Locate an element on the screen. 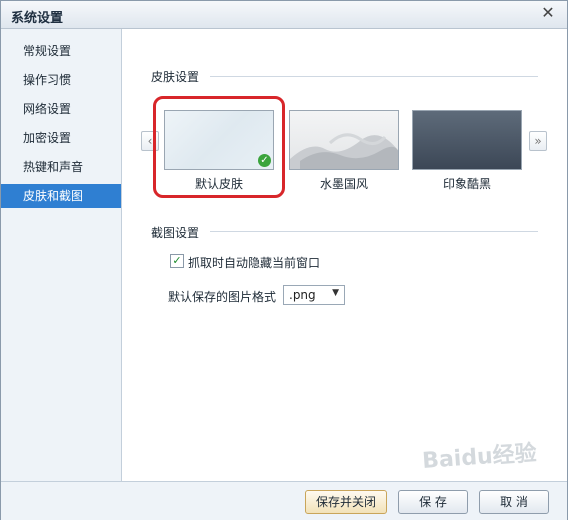 This screenshot has width=568, height=520. hide-window-label: 抓取时自动隐藏当前窗口 is located at coordinates (254, 263).